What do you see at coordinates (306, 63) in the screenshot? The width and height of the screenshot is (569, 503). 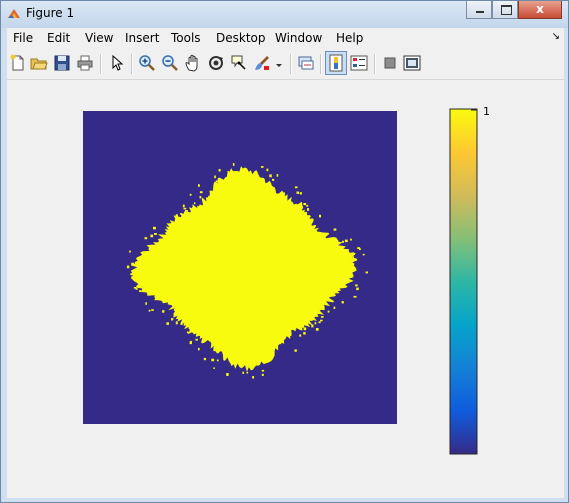 I see `link-plot-icon` at bounding box center [306, 63].